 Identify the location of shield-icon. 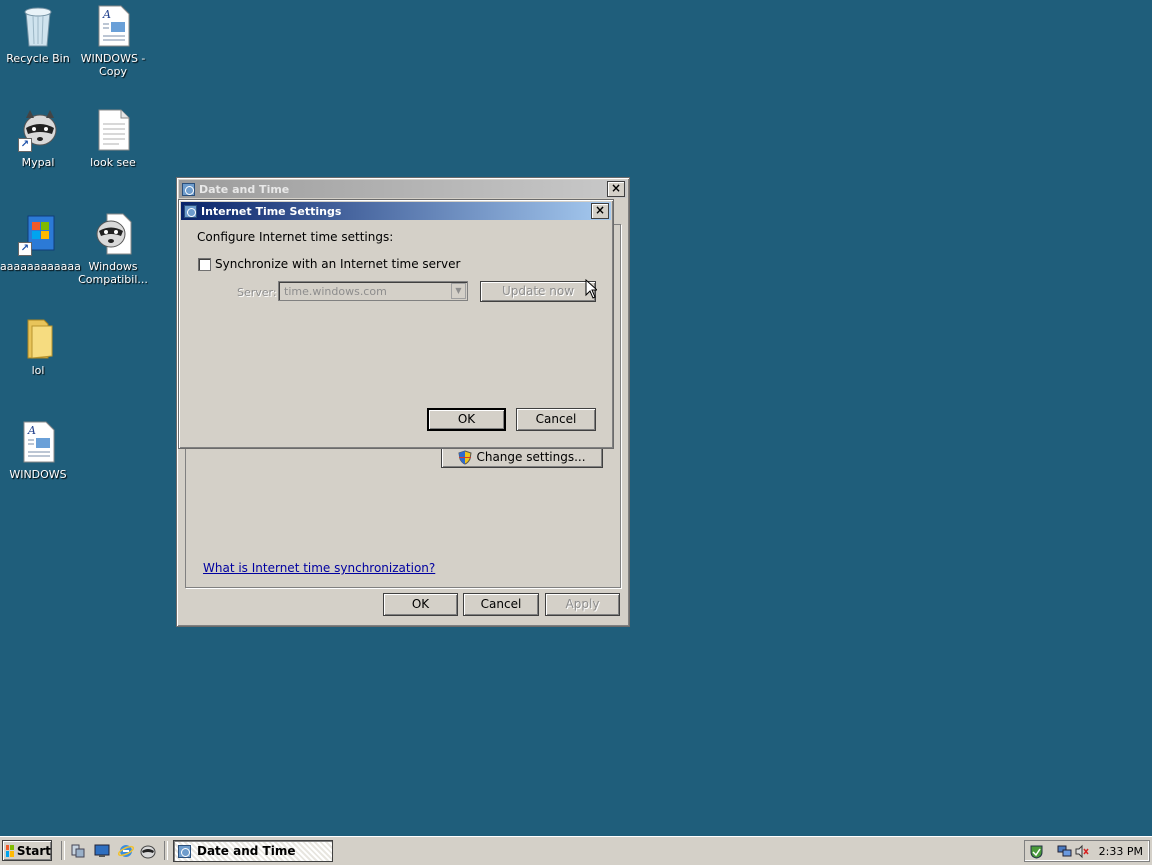
(465, 457).